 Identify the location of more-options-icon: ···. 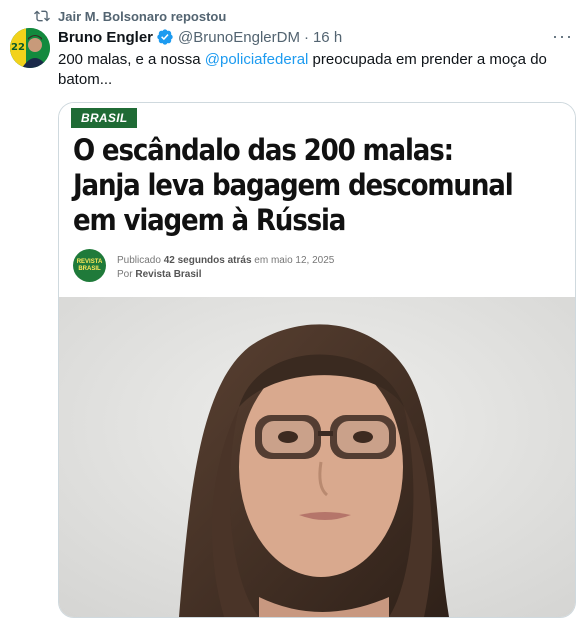
(562, 36).